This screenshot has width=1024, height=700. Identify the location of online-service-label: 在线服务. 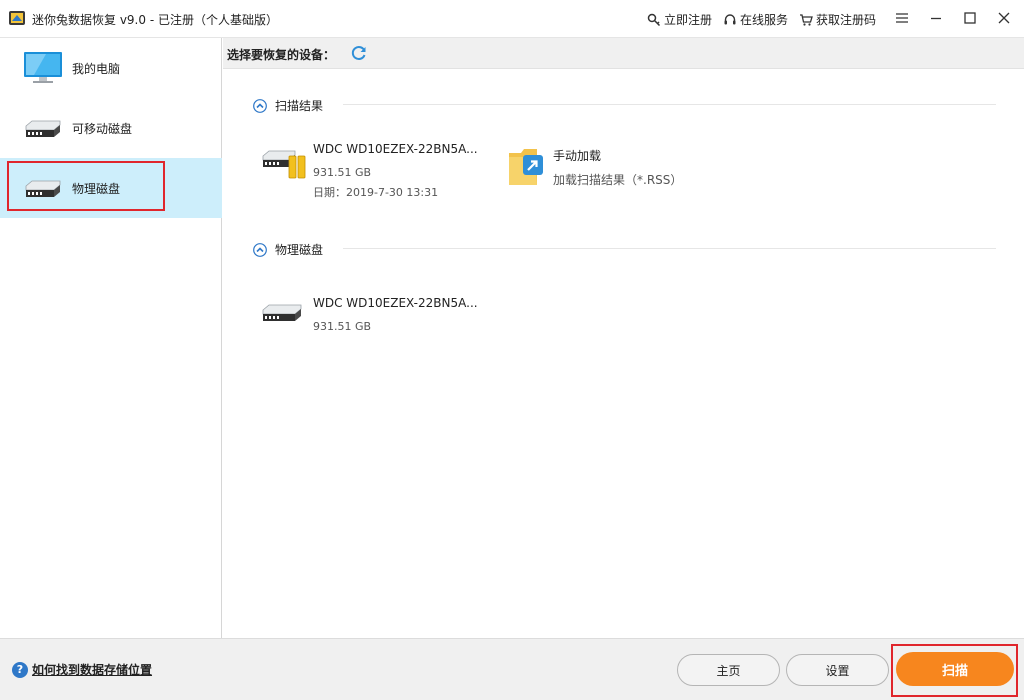
(764, 20).